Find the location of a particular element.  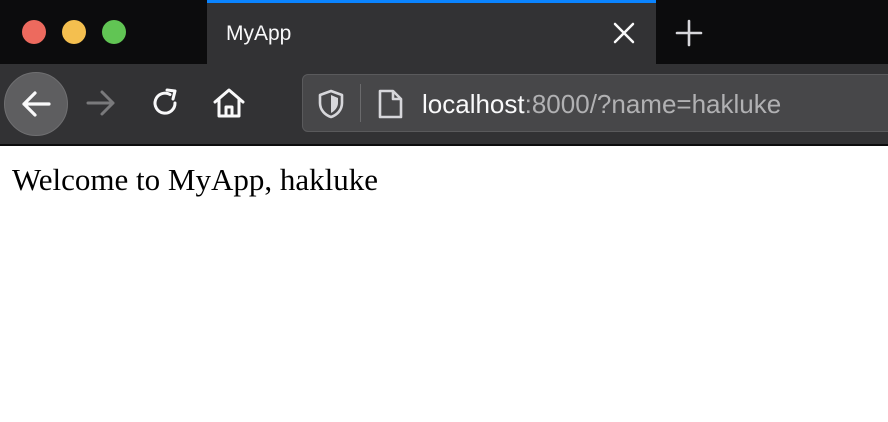

url-path: :8000/?name=hakluke is located at coordinates (653, 104).